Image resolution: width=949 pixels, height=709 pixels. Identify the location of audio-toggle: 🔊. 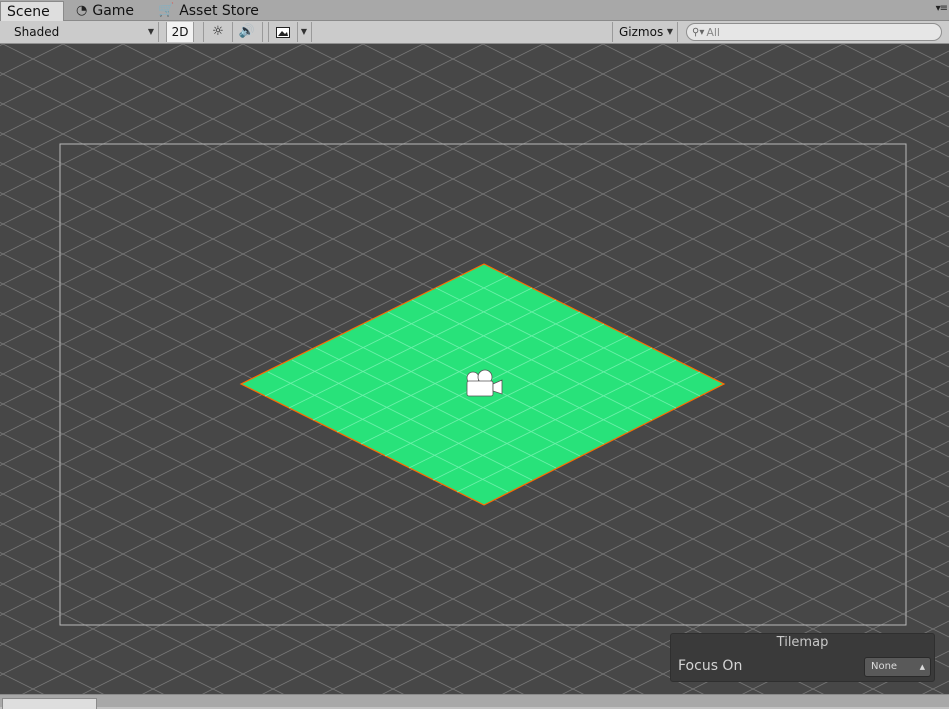
(247, 32).